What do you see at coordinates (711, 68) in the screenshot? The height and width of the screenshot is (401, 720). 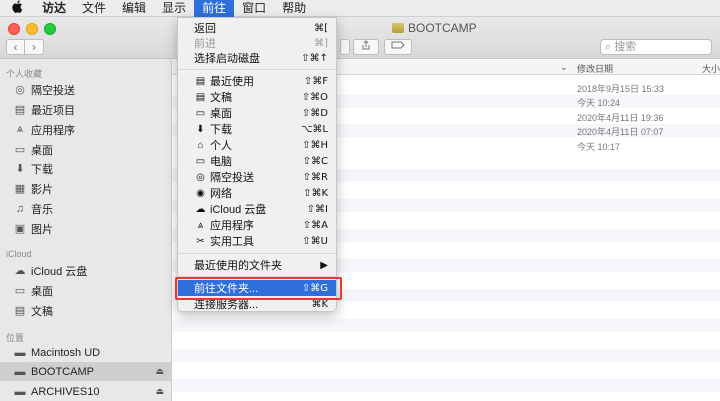 I see `column-size: 大小` at bounding box center [711, 68].